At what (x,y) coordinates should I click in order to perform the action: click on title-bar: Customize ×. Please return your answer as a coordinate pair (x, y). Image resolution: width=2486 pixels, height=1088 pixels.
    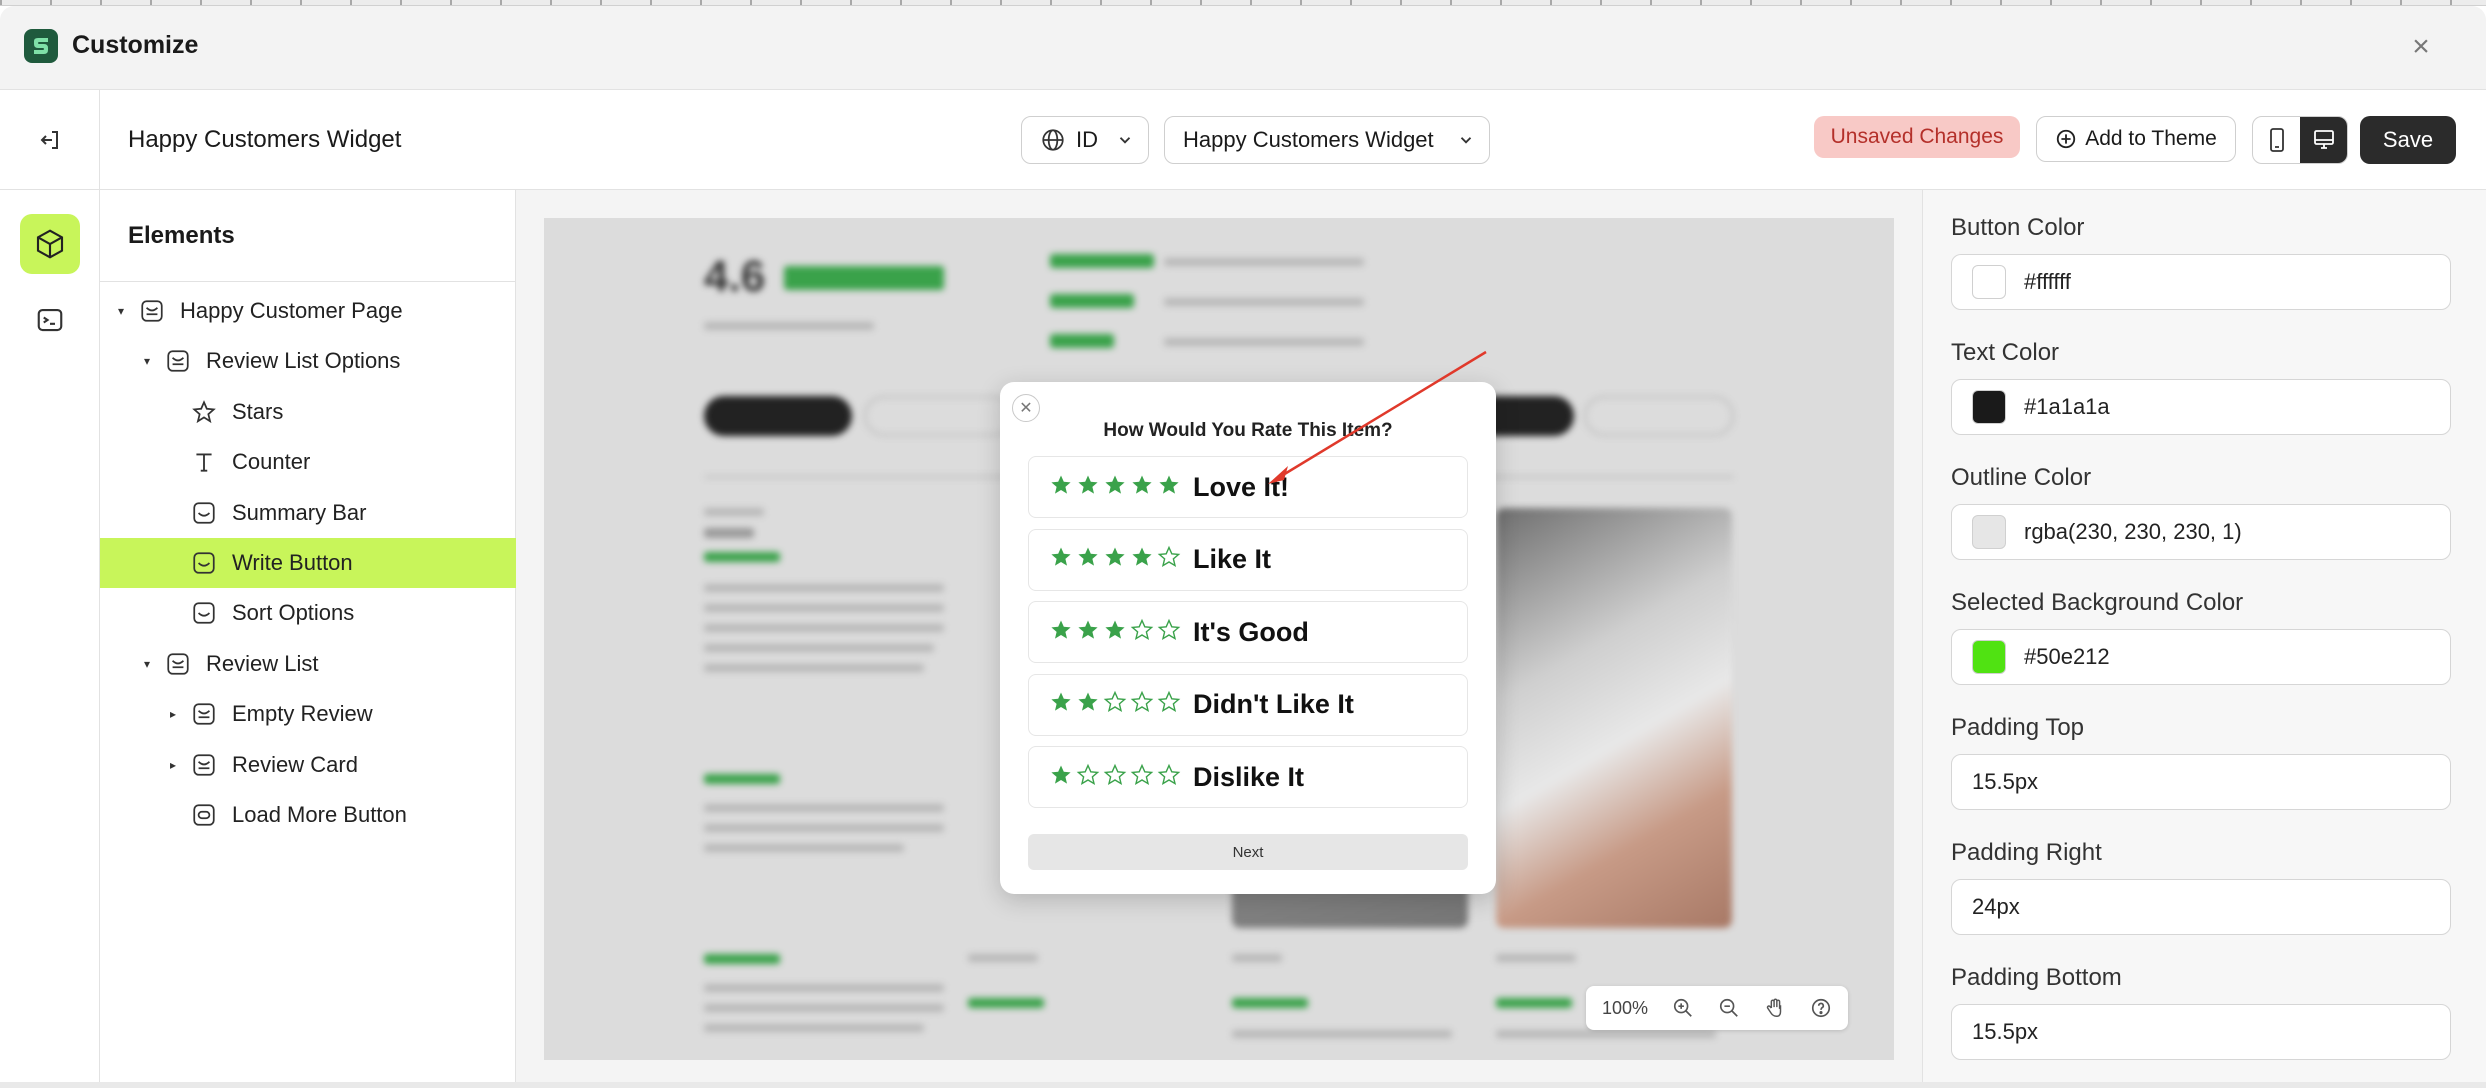
    Looking at the image, I should click on (1243, 48).